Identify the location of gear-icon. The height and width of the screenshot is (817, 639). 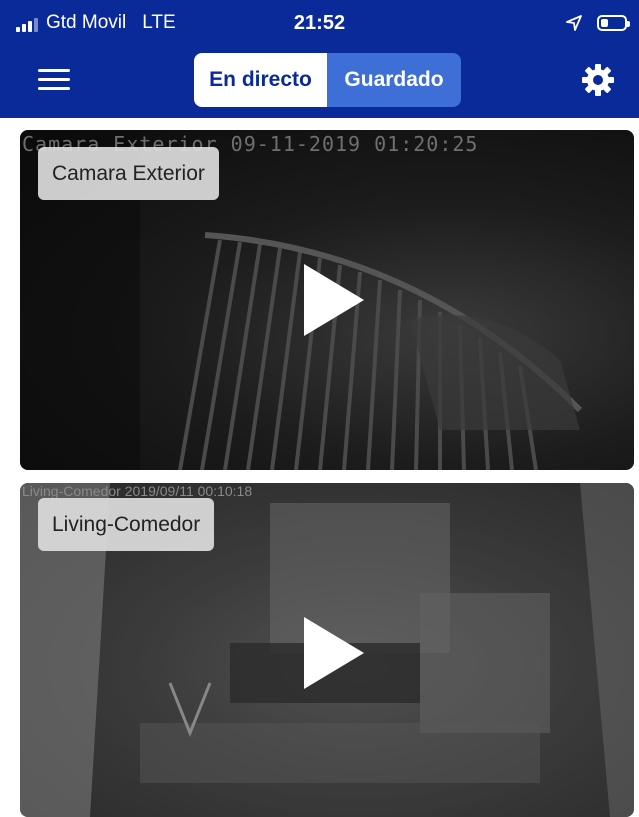
(598, 80).